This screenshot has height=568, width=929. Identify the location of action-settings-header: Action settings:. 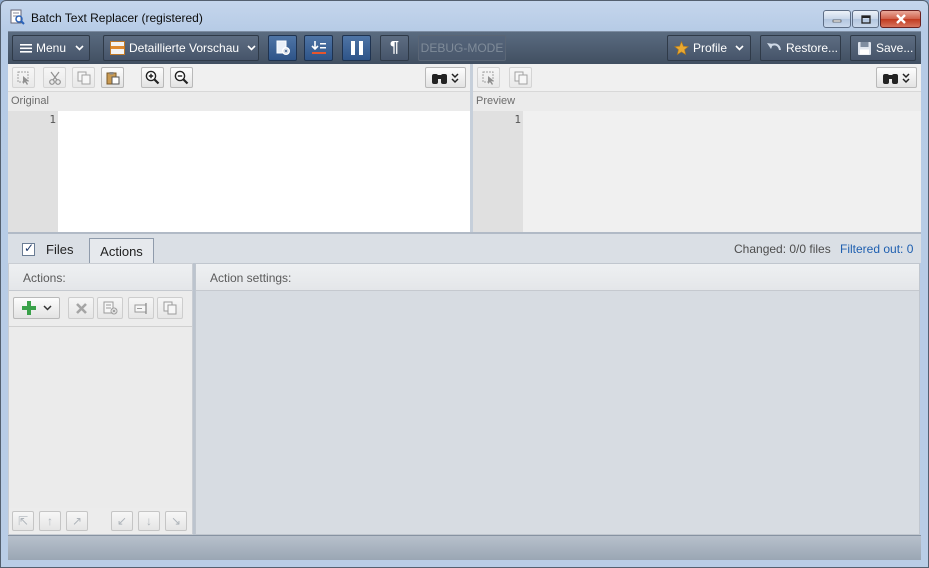
(557, 277).